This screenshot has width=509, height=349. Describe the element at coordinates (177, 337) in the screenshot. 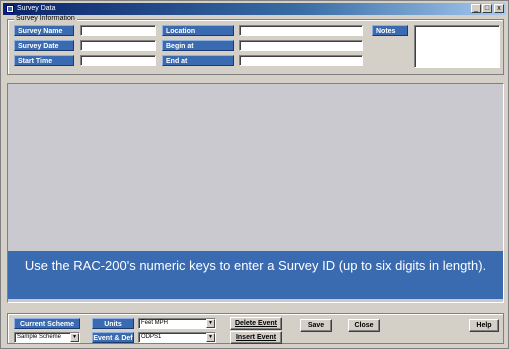

I see `event-def-select: ODPS1 ▼` at that location.